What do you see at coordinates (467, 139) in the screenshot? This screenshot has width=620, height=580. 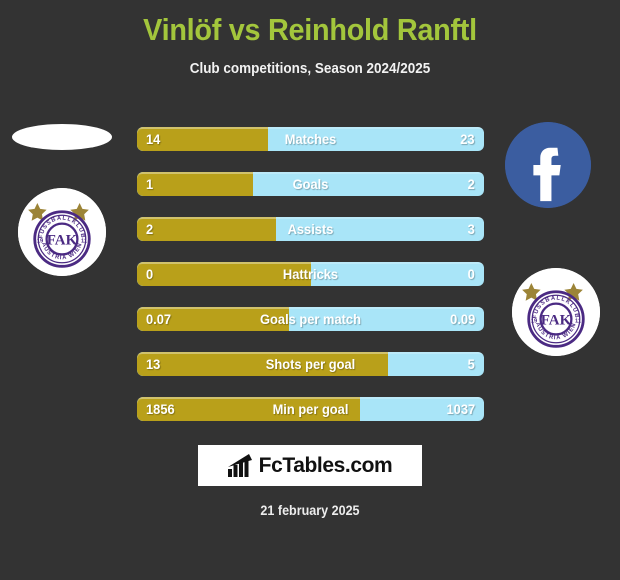 I see `stat-right-value: 23` at bounding box center [467, 139].